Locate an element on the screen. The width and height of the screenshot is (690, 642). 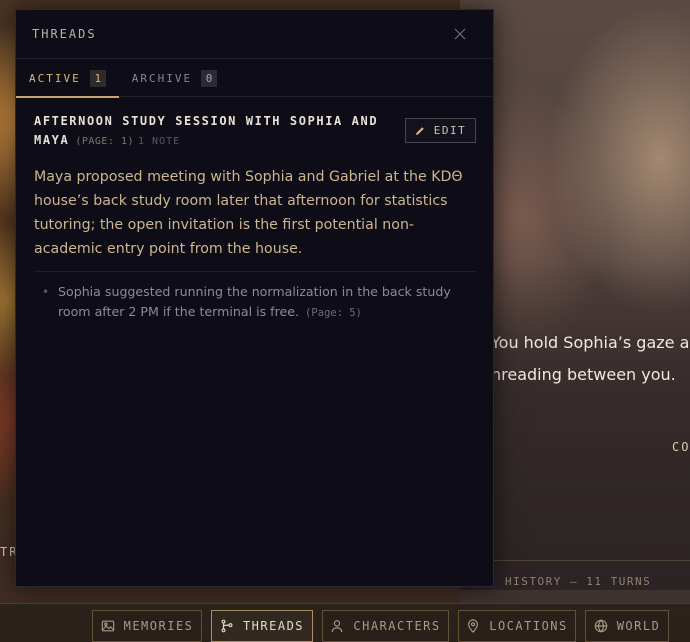
note-page-ref: (Page: 5) is located at coordinates (333, 313).